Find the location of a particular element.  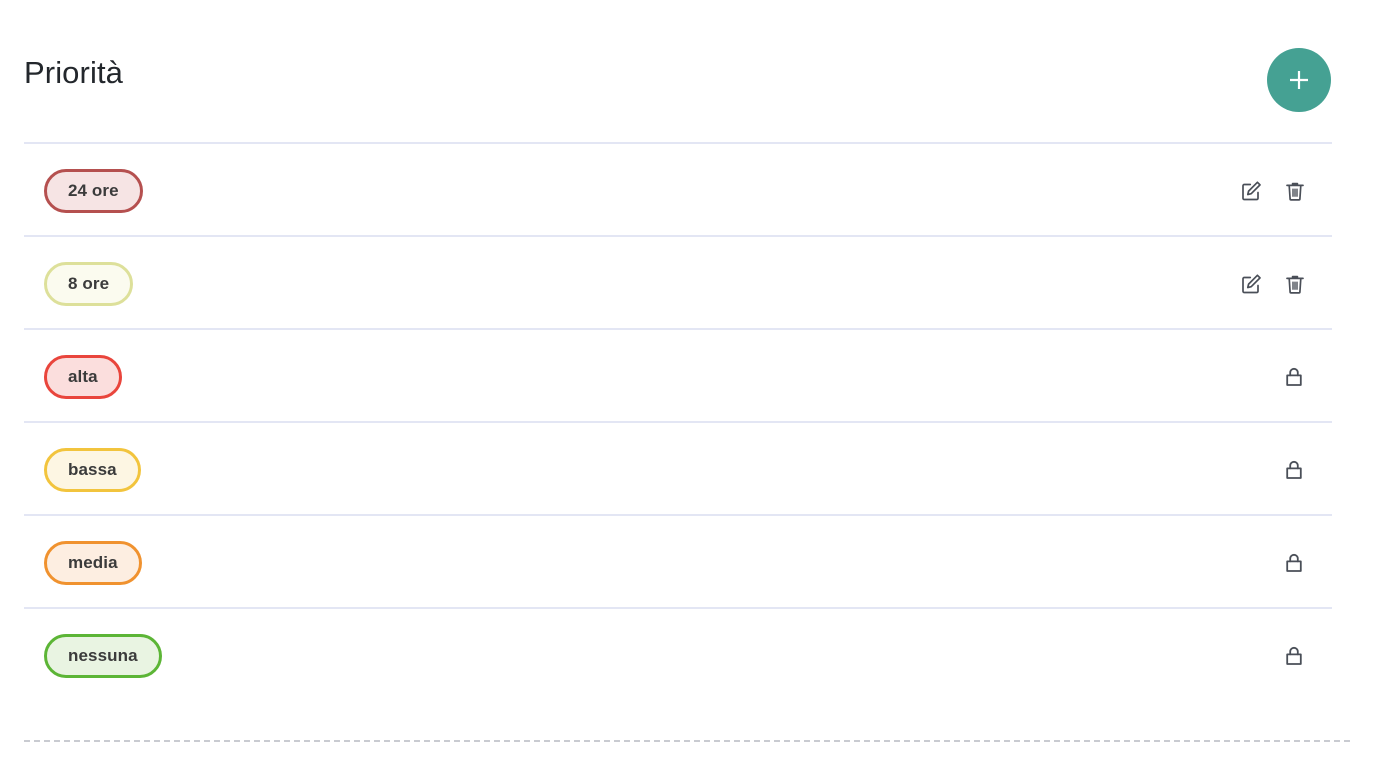

list-item: nessuna is located at coordinates (687, 655).